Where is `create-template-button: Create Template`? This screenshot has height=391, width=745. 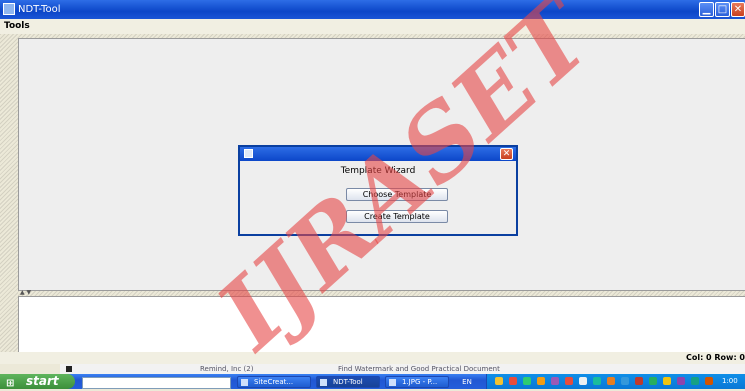 create-template-button: Create Template is located at coordinates (397, 216).